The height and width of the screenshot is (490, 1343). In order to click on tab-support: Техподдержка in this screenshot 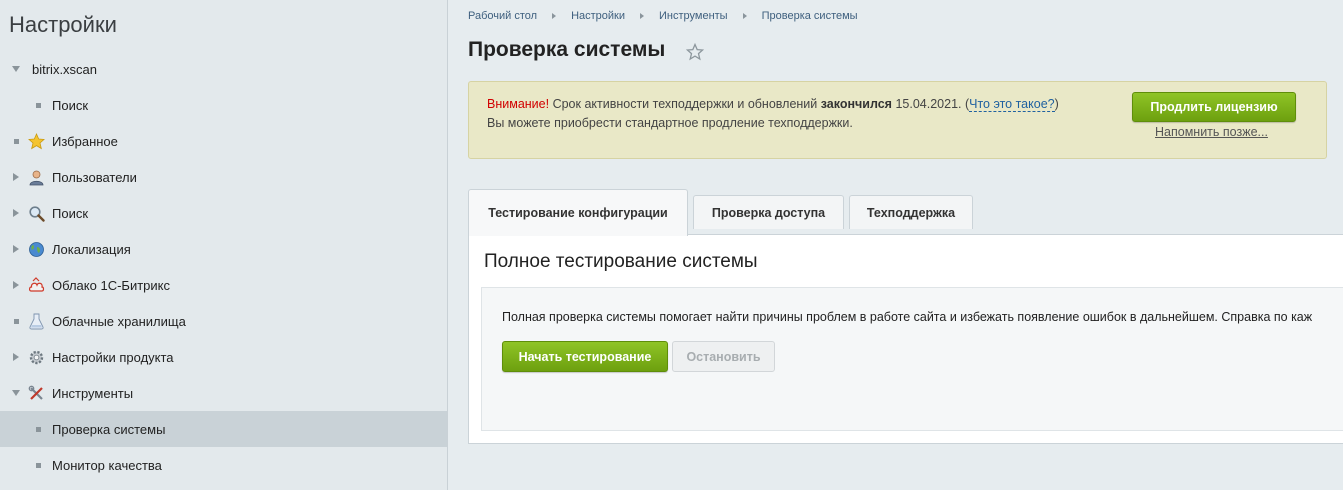, I will do `click(911, 212)`.